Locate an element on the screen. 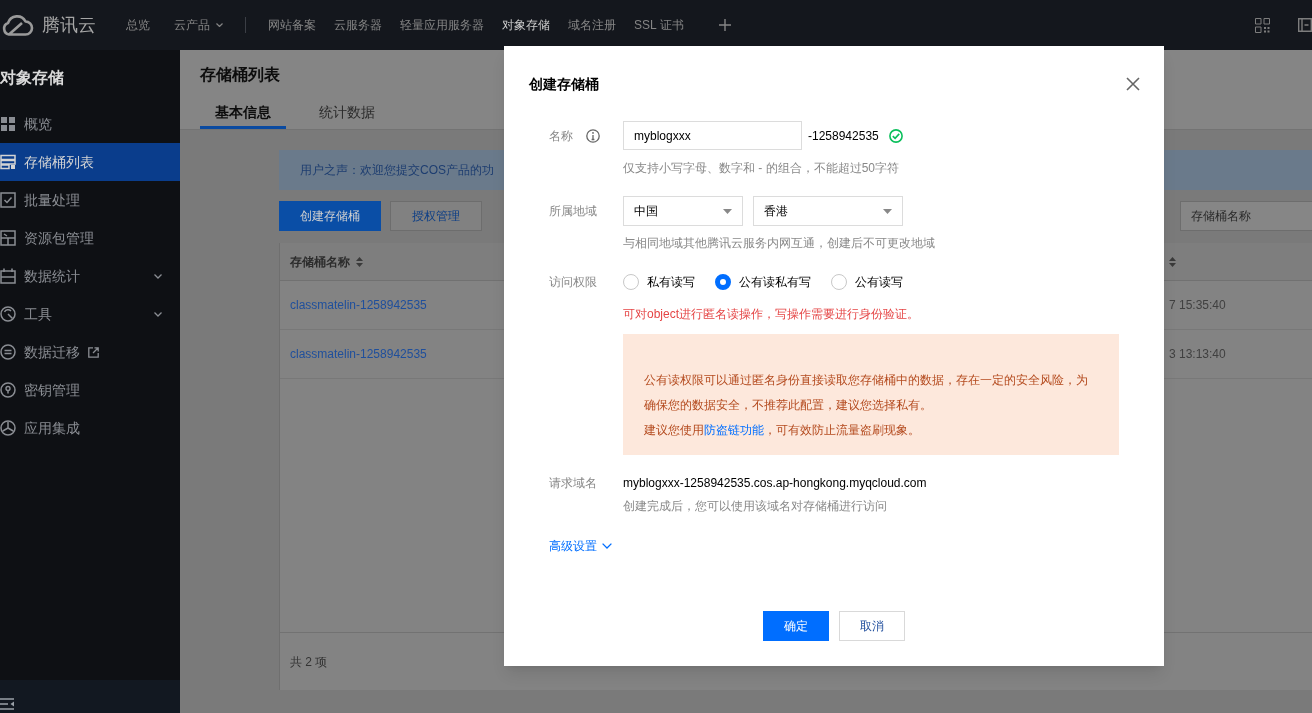  logo-text: 腾讯云 is located at coordinates (69, 25).